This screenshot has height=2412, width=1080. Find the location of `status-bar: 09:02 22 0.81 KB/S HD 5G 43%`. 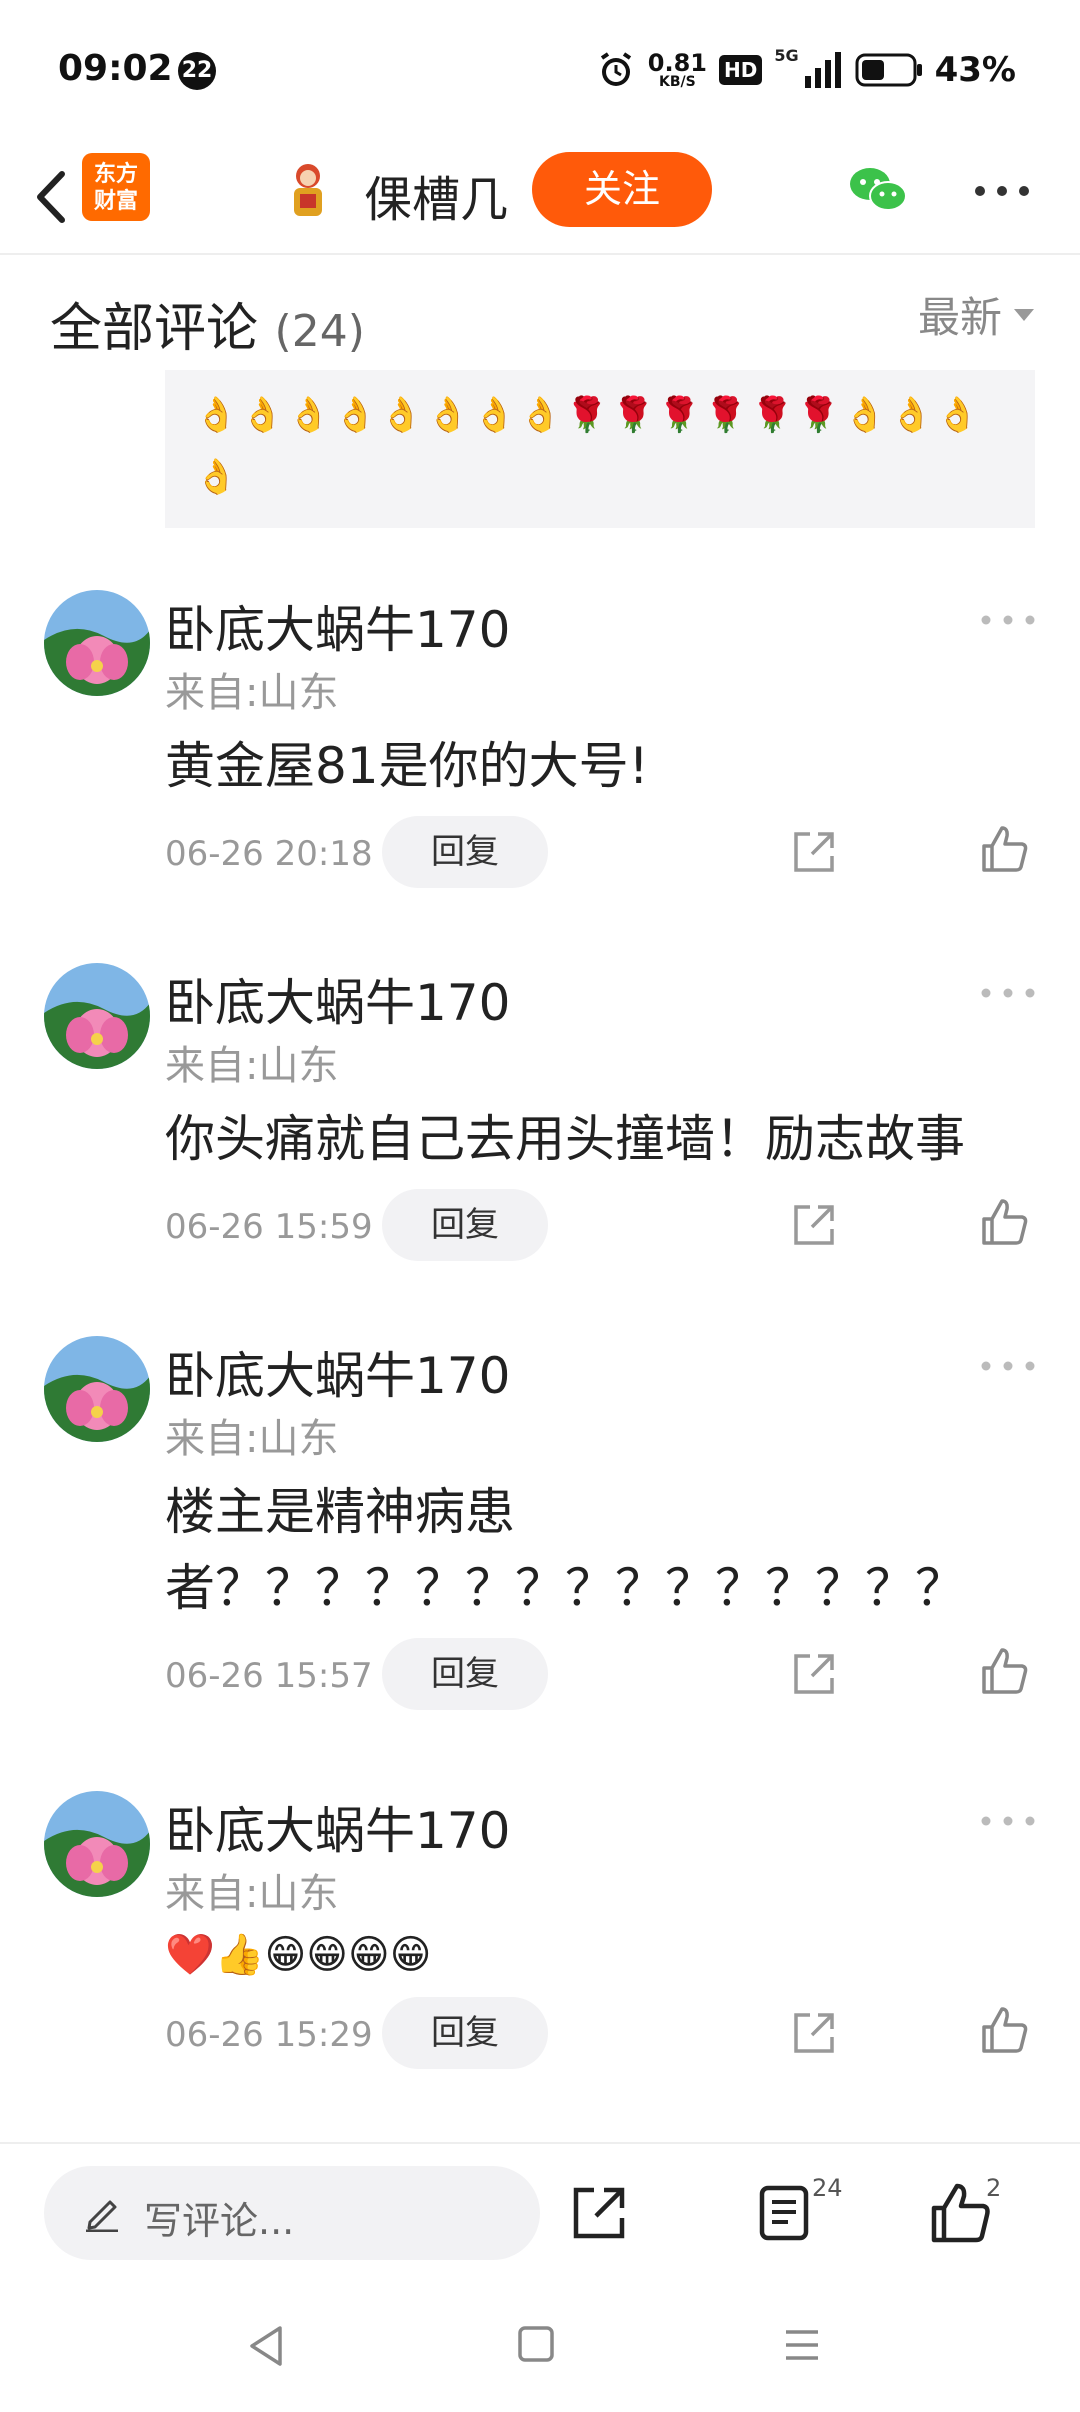

status-bar: 09:02 22 0.81 KB/S HD 5G 43% is located at coordinates (540, 70).